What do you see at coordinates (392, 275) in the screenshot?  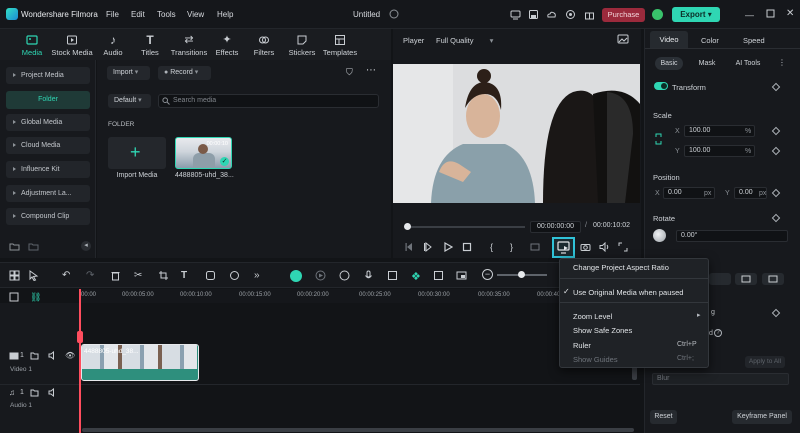 I see `audio-mix-icon` at bounding box center [392, 275].